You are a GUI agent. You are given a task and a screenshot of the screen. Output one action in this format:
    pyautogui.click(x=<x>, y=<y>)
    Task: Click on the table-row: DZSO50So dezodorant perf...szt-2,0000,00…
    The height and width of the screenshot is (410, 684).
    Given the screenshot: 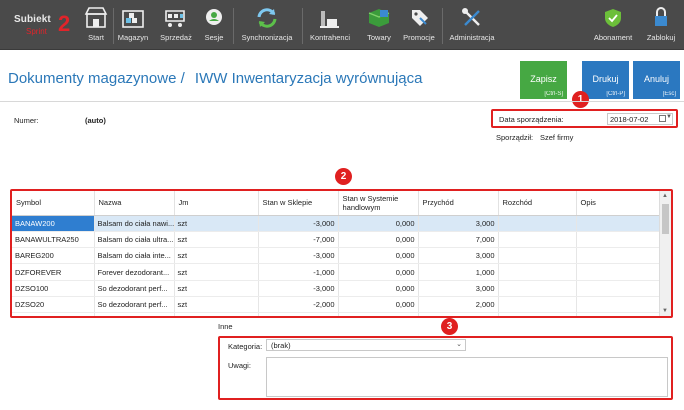 What is the action you would take?
    pyautogui.click(x=336, y=314)
    